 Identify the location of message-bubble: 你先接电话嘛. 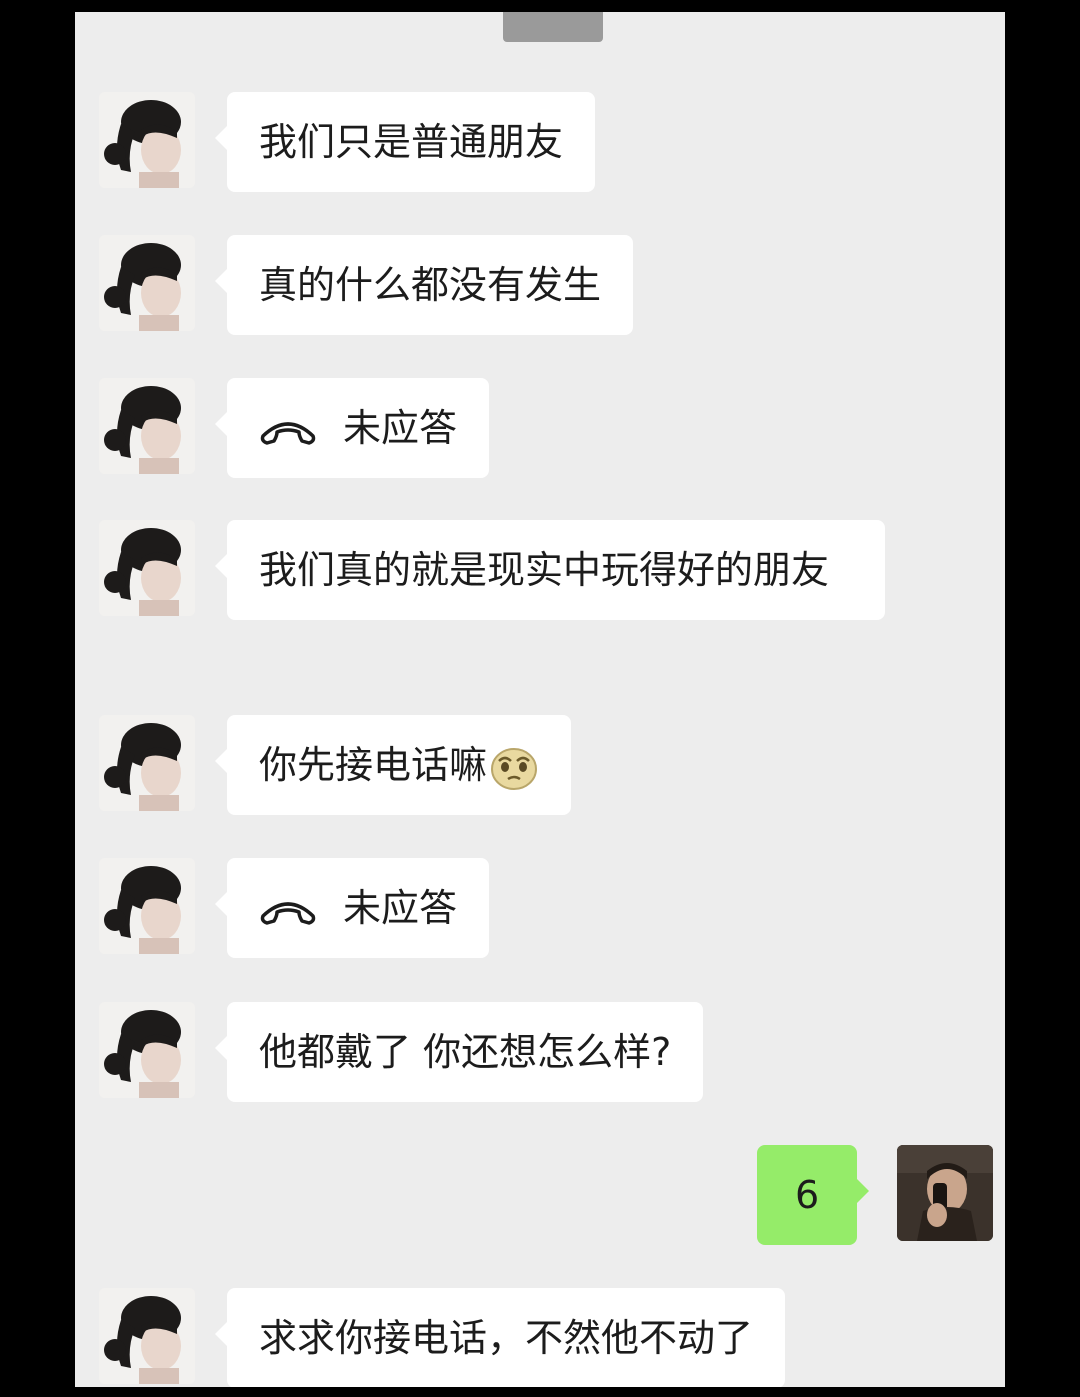
(393, 765).